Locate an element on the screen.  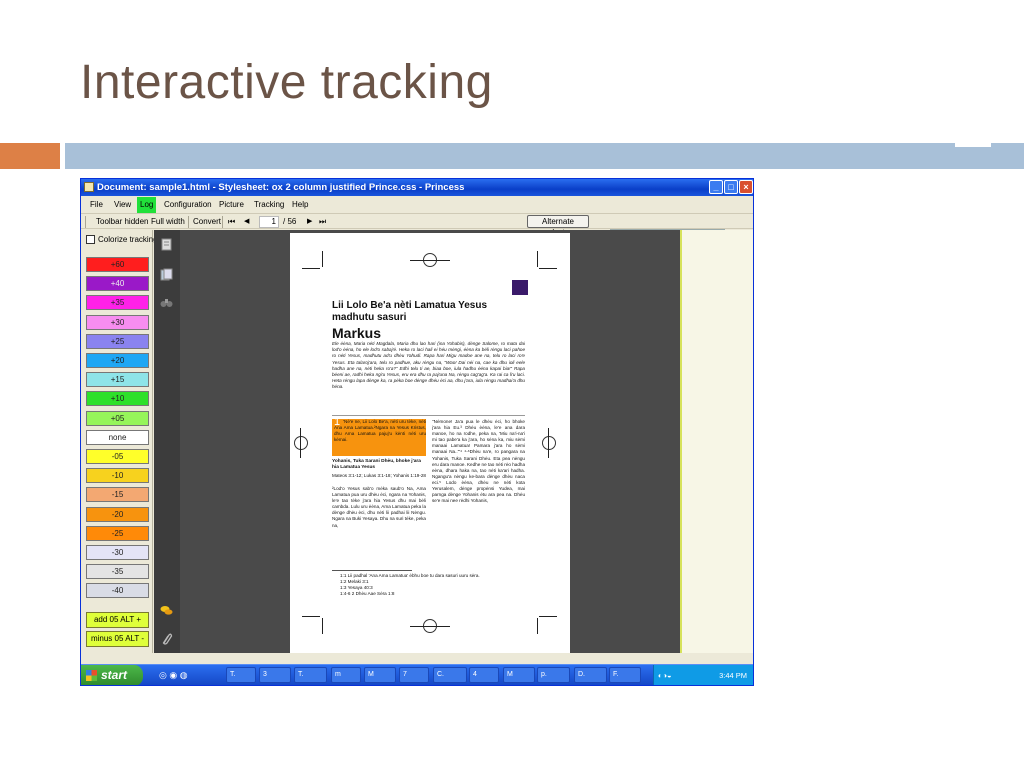
swatch-button: -25 is located at coordinates (117, 533).